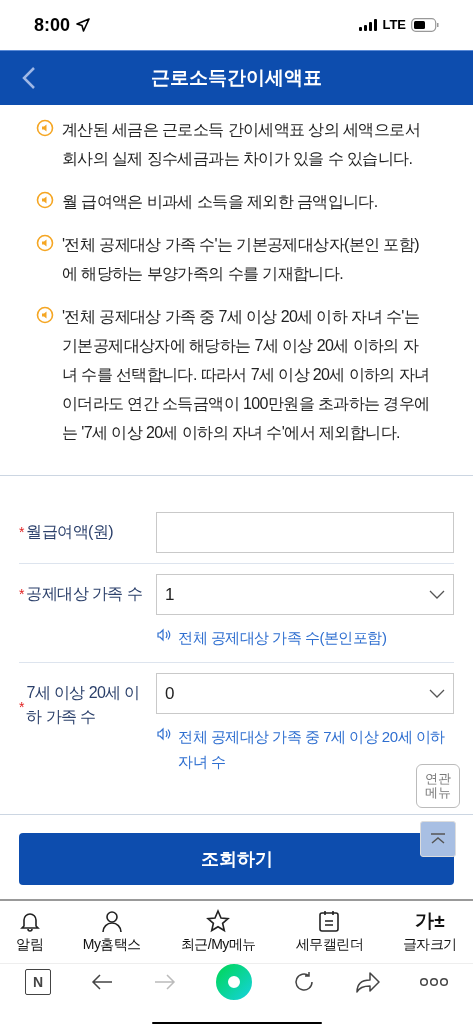 The height and width of the screenshot is (1024, 473). Describe the element at coordinates (84, 594) in the screenshot. I see `field-label: 공제대상 가족 수` at that location.